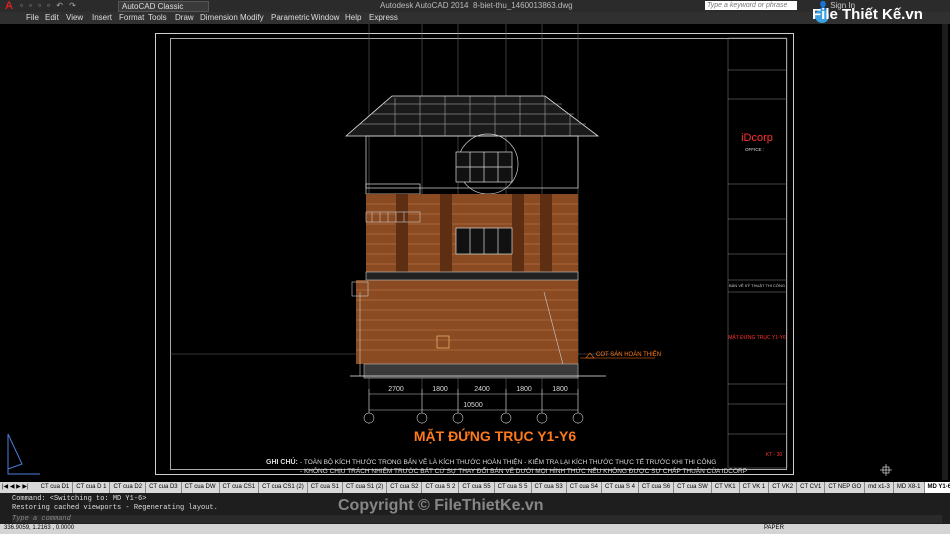  I want to click on menu-tools: Tools, so click(157, 17).